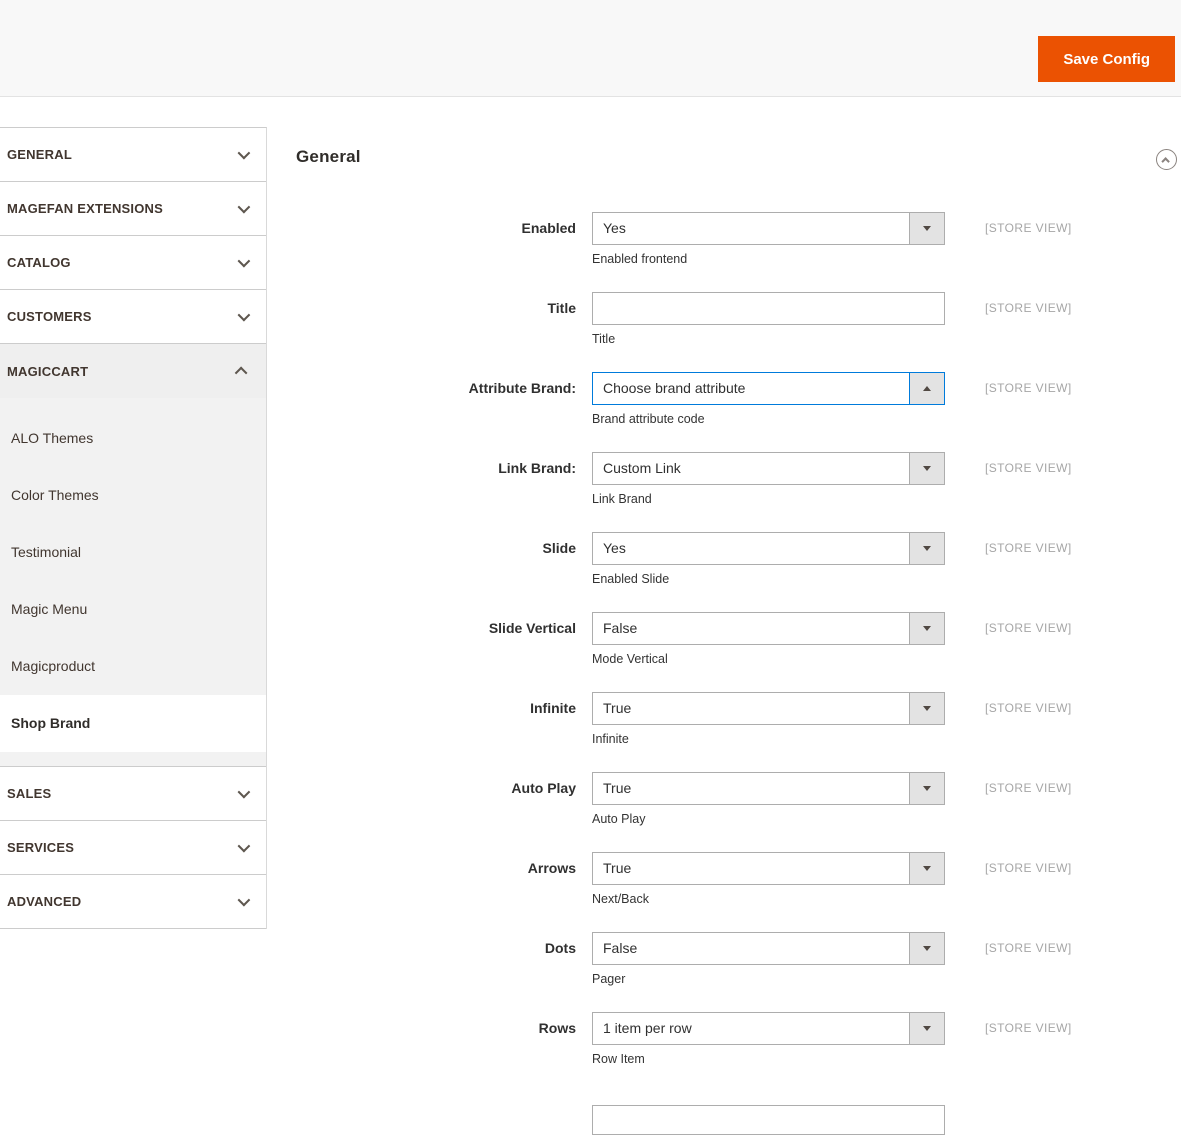 This screenshot has height=1135, width=1181. Describe the element at coordinates (421, 704) in the screenshot. I see `field-label: Infinite` at that location.